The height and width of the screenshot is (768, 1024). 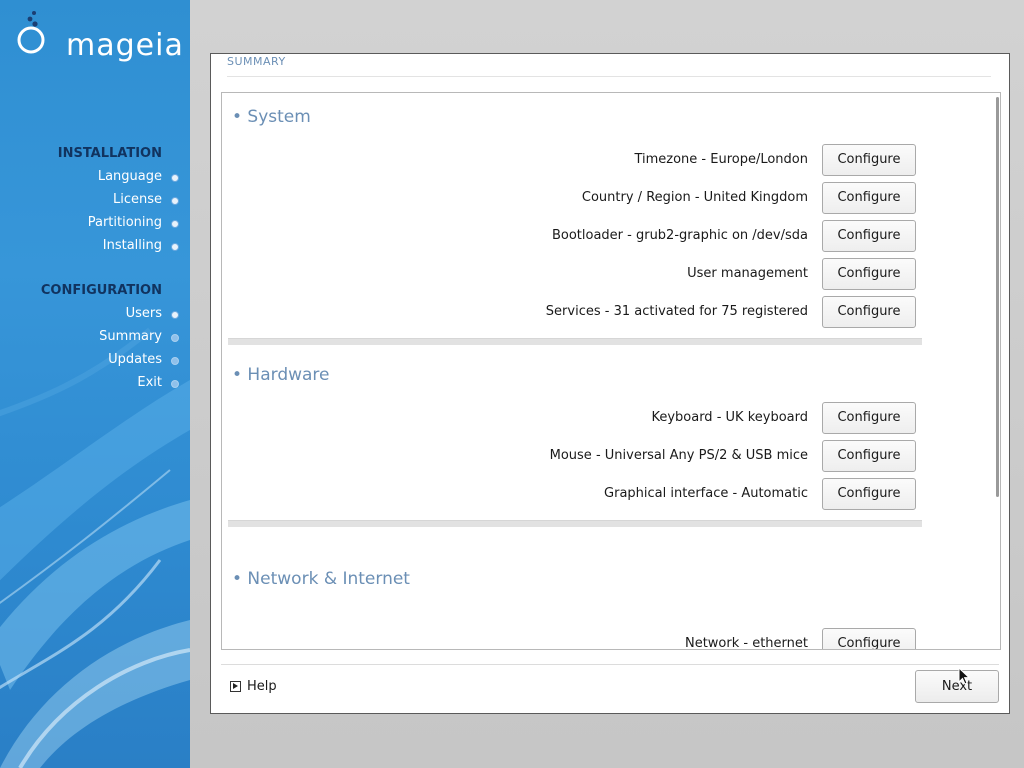 I want to click on configure-bootloader-button: Configure, so click(x=869, y=236).